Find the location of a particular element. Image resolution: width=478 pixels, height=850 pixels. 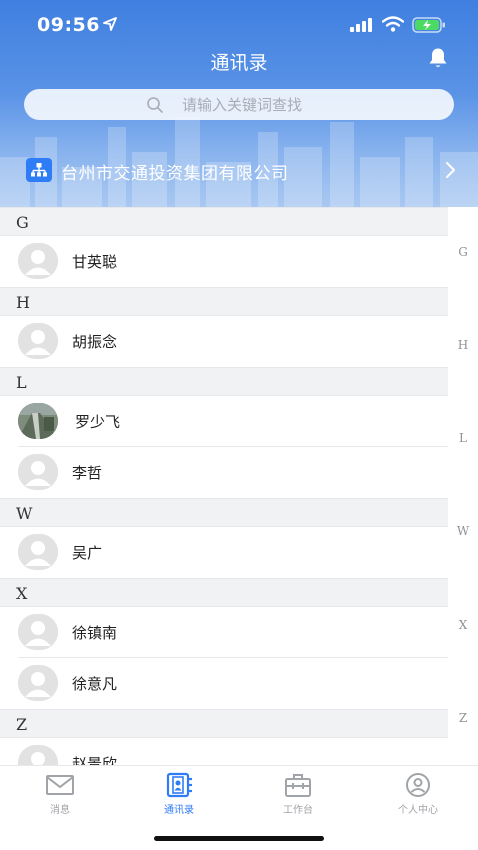

page-title: 通讯录 is located at coordinates (239, 63).